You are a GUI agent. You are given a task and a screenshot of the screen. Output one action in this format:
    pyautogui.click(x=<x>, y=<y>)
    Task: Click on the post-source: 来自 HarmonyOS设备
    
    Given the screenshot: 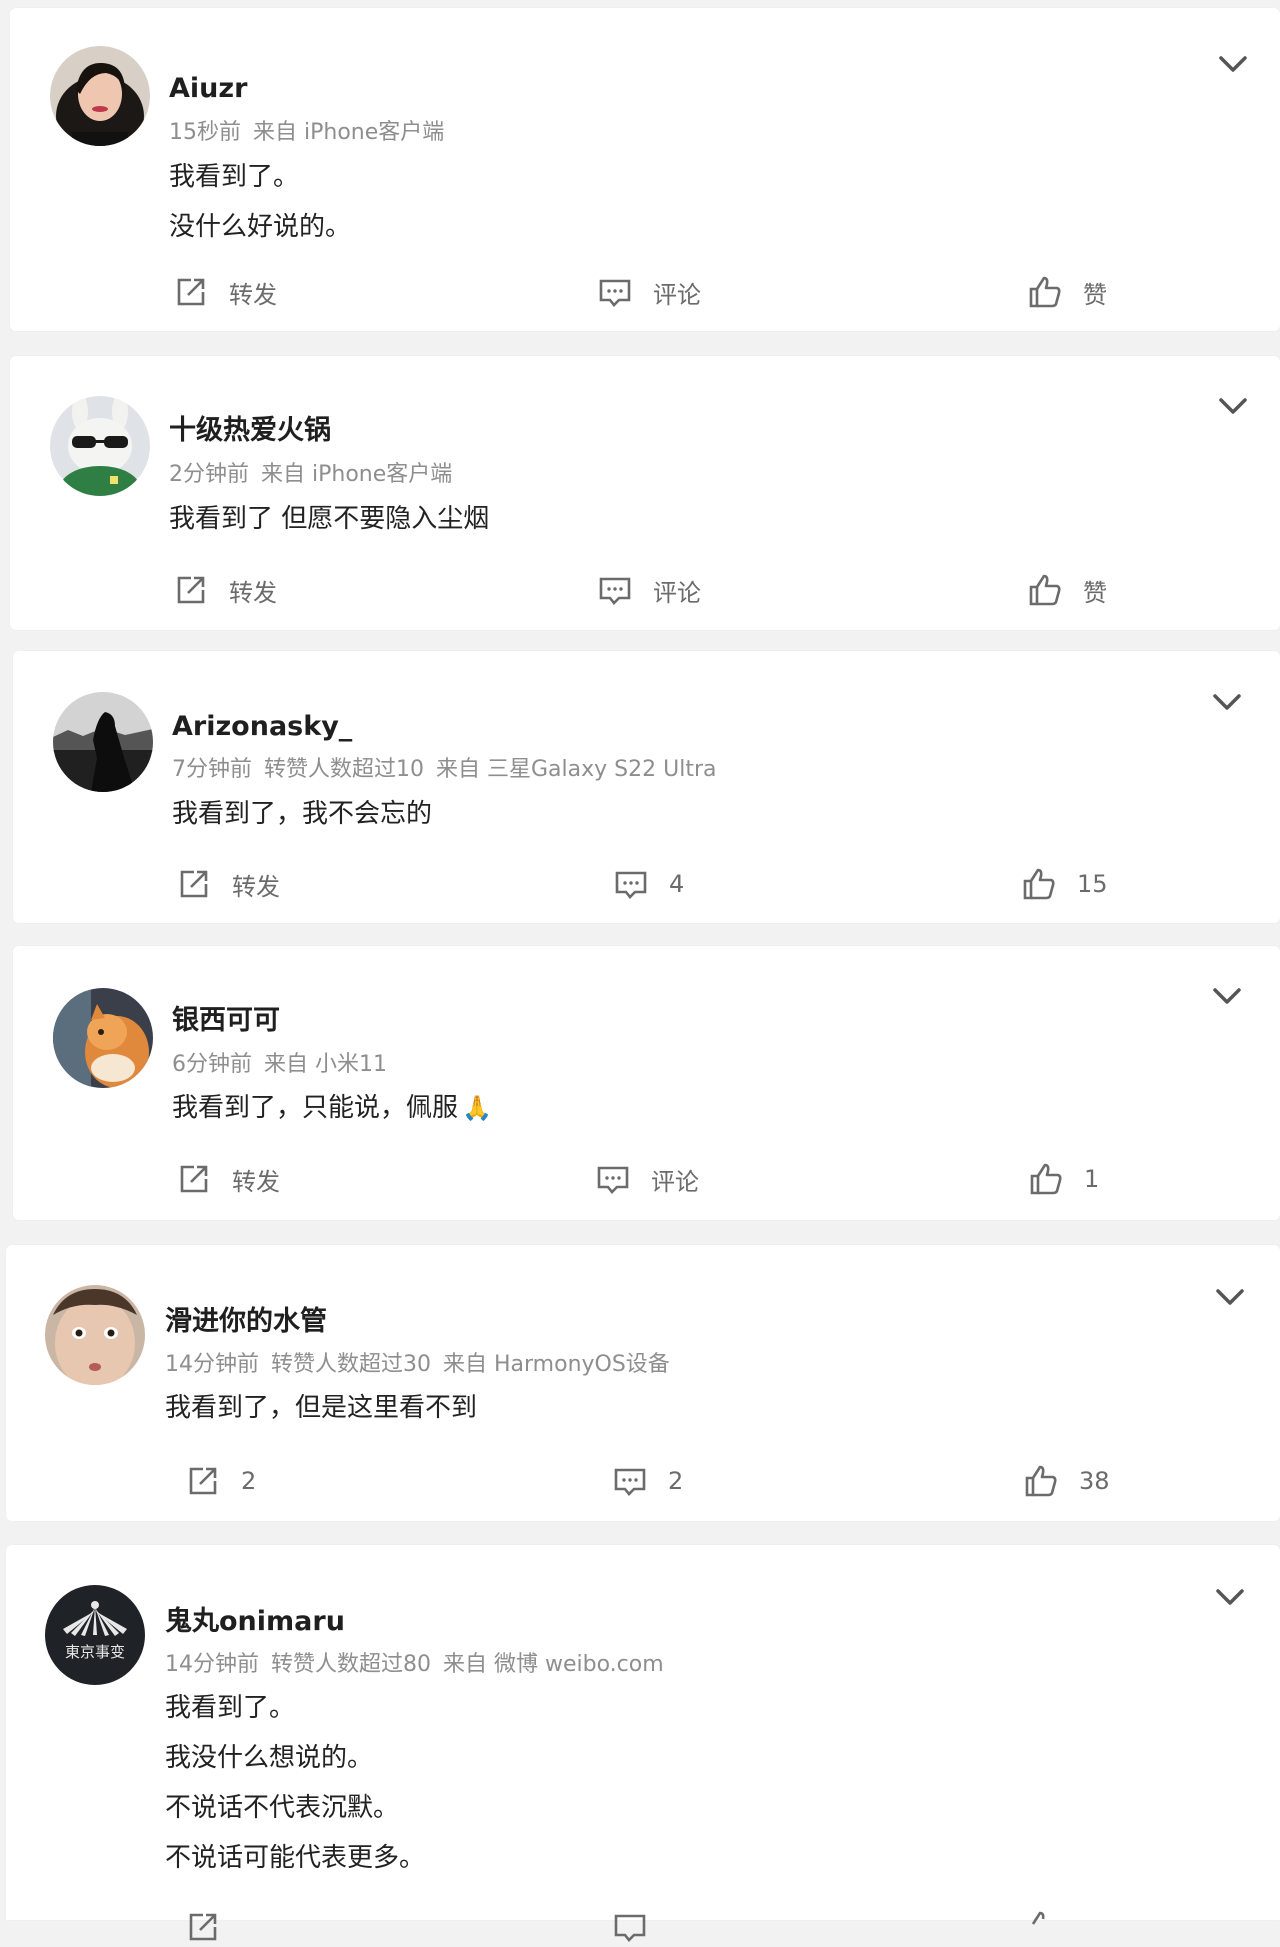 What is the action you would take?
    pyautogui.click(x=556, y=1364)
    